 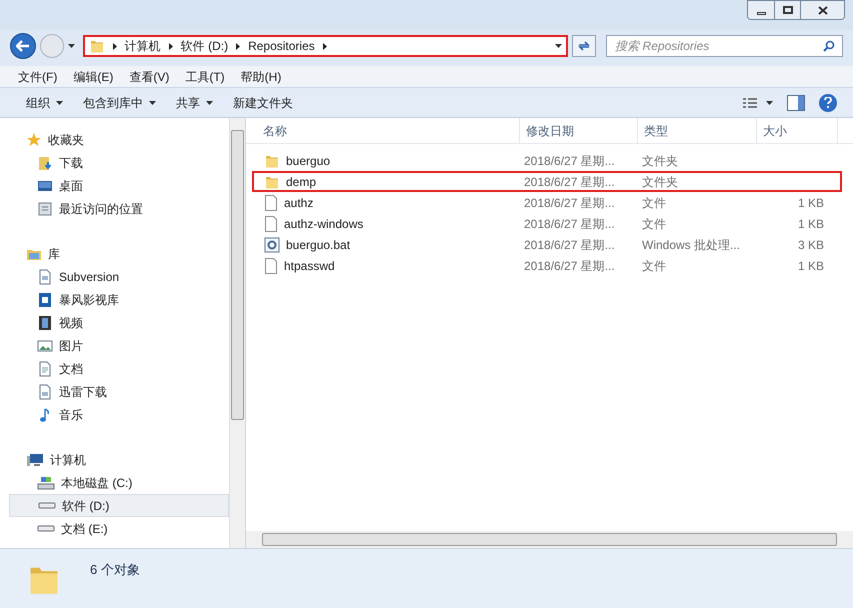 What do you see at coordinates (119, 276) in the screenshot?
I see `nav-item: Subversion` at bounding box center [119, 276].